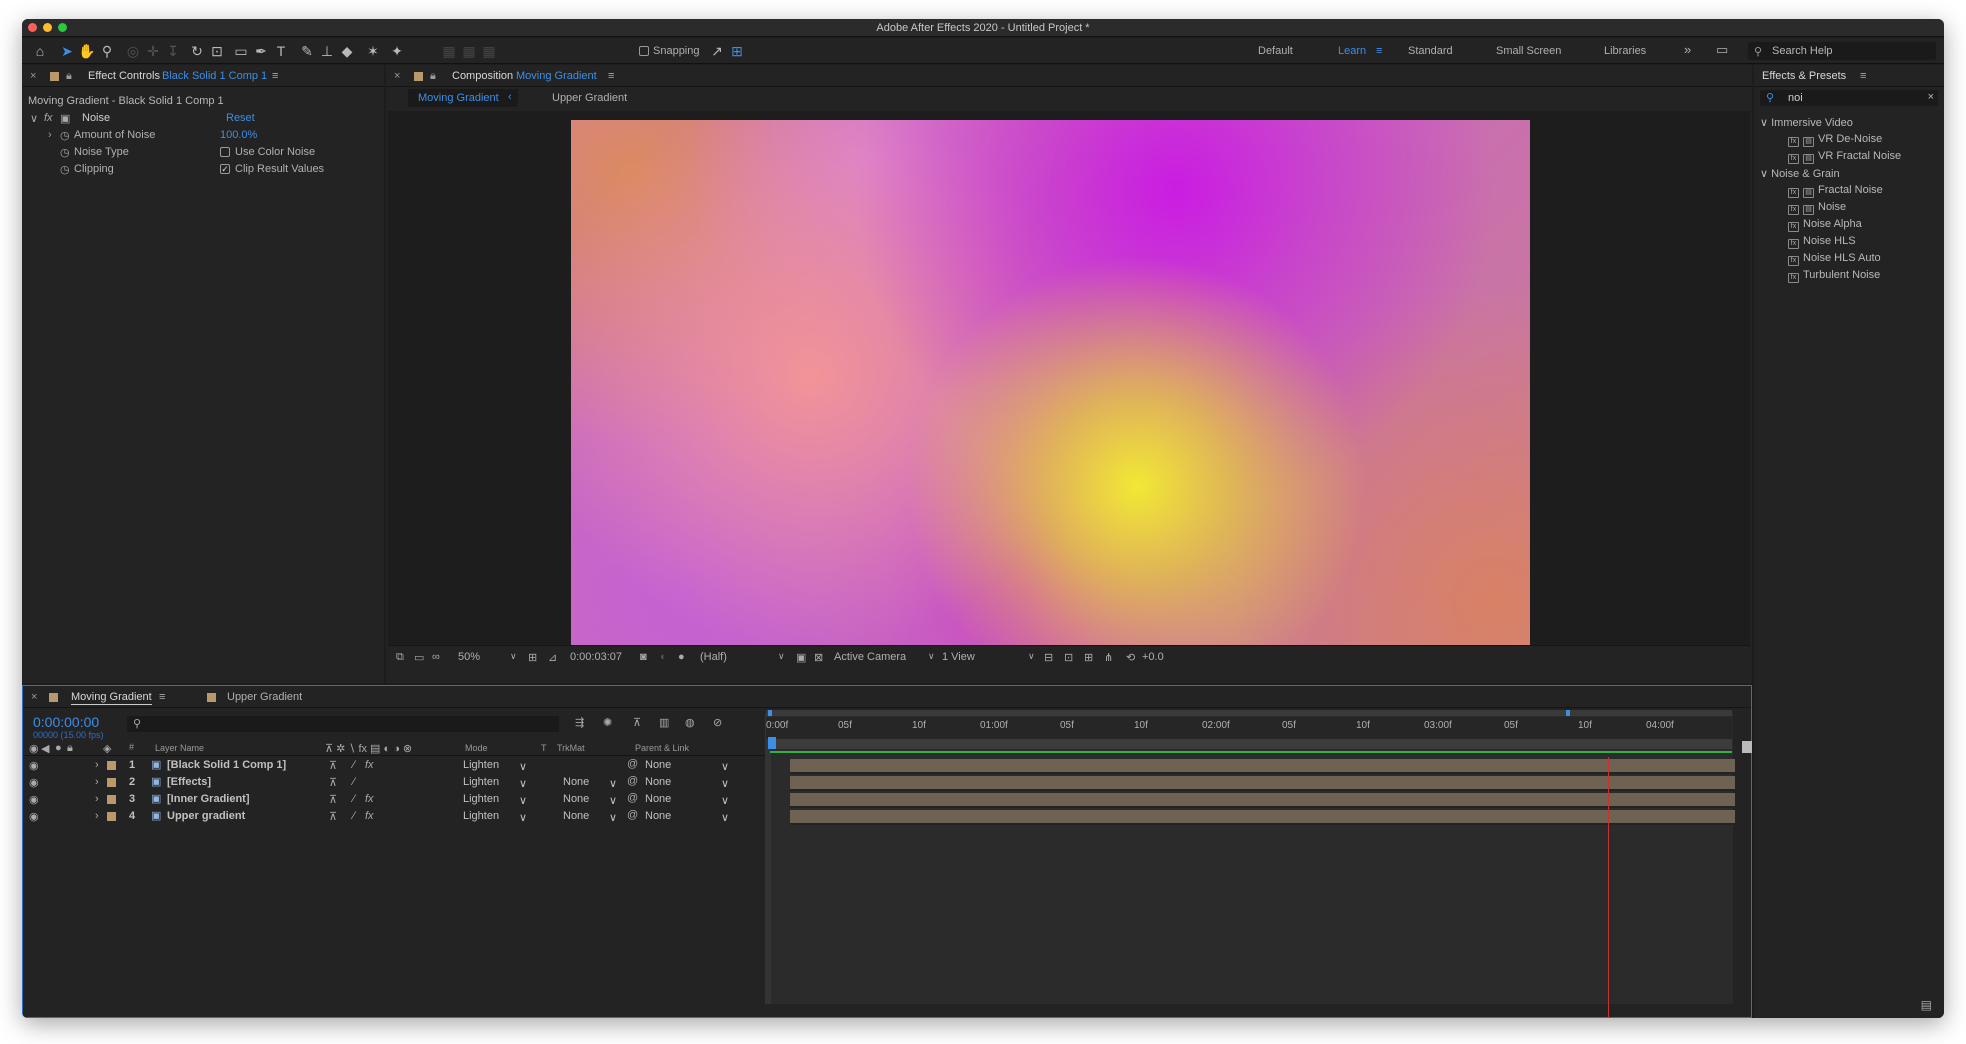  I want to click on snap-grid-icon: ⊞, so click(737, 51).